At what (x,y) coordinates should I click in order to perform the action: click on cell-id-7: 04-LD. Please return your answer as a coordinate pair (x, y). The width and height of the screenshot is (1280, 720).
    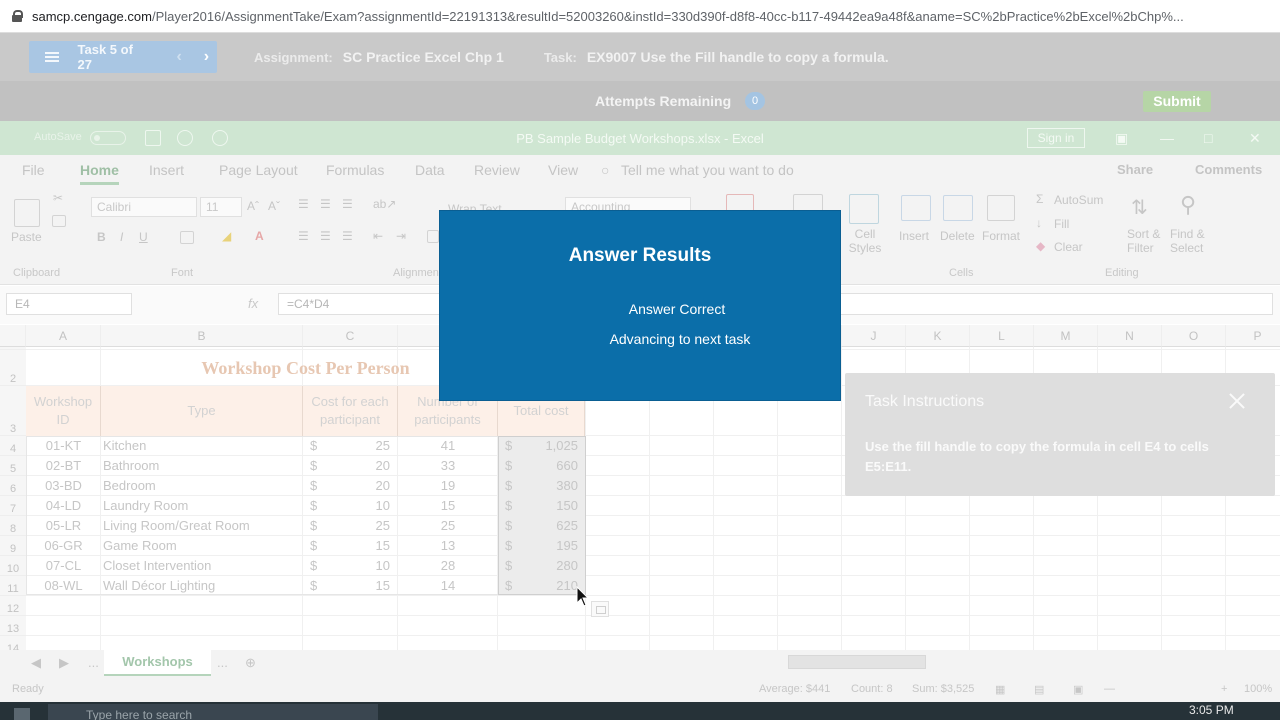
    Looking at the image, I should click on (63, 505).